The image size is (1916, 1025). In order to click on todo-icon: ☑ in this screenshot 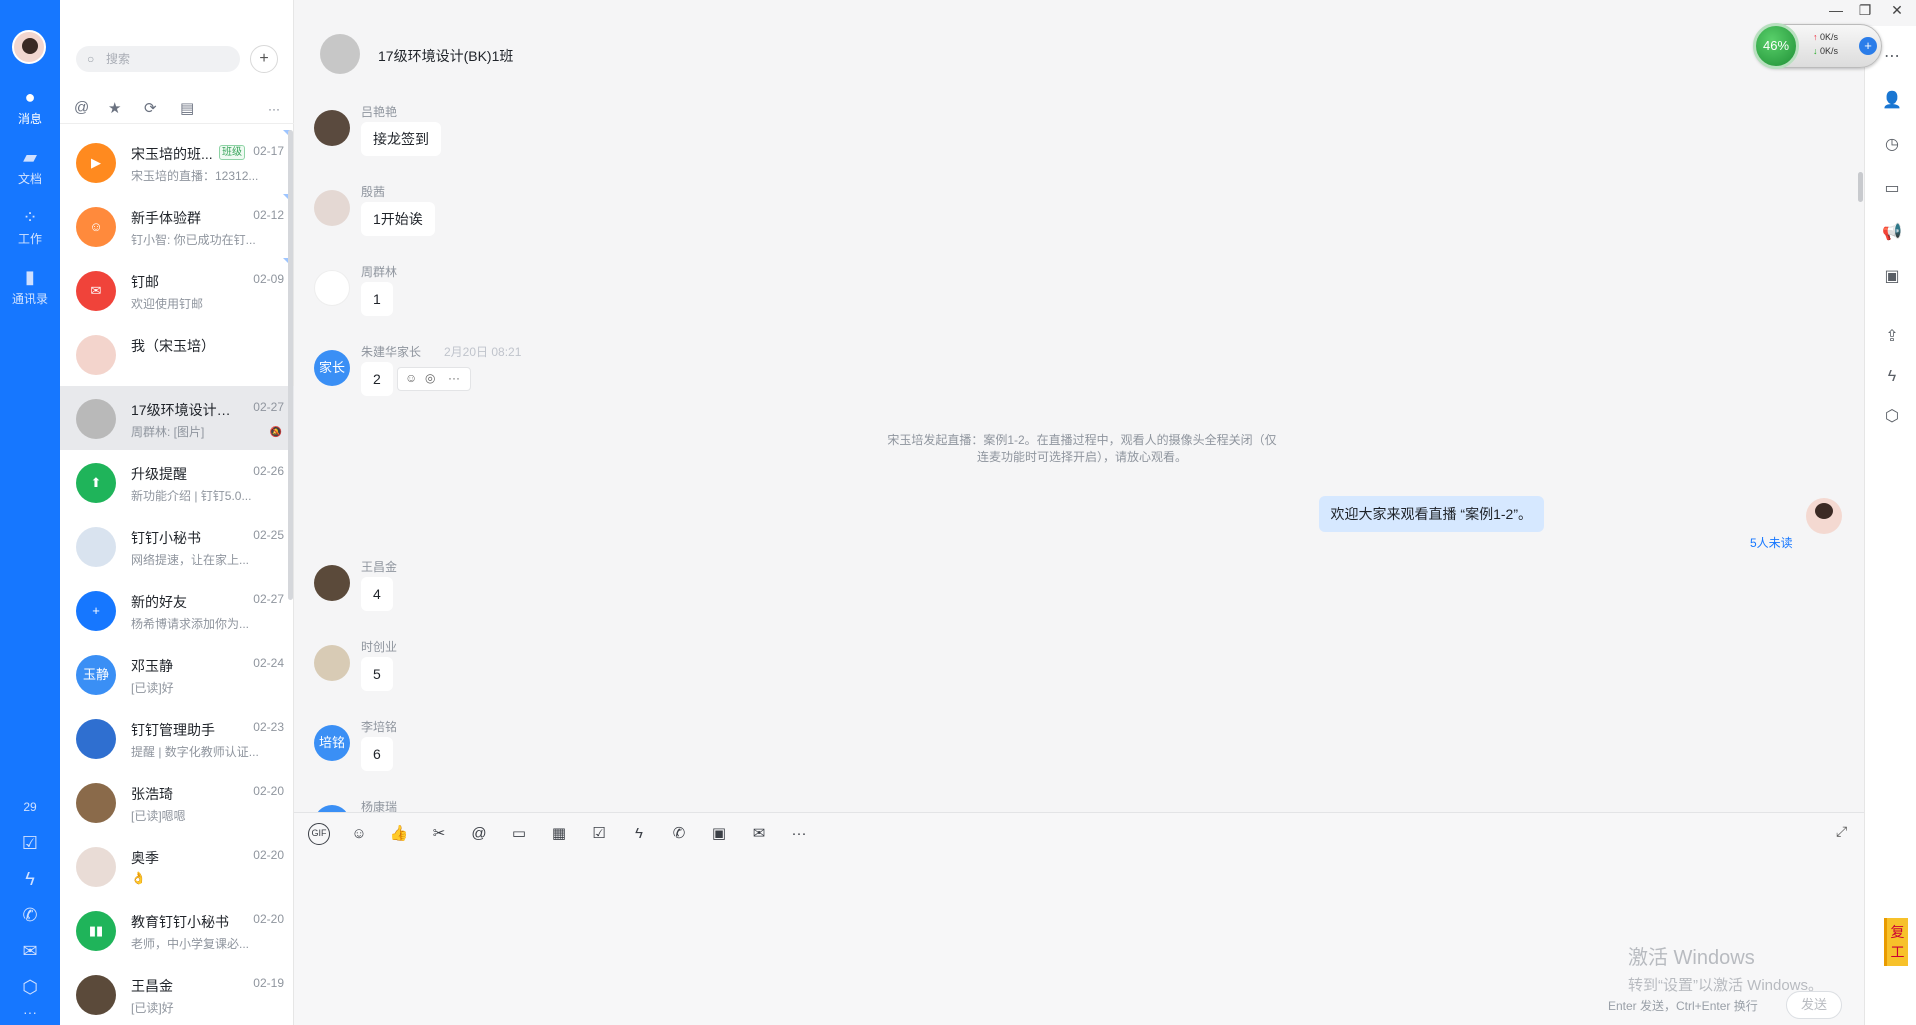, I will do `click(599, 834)`.